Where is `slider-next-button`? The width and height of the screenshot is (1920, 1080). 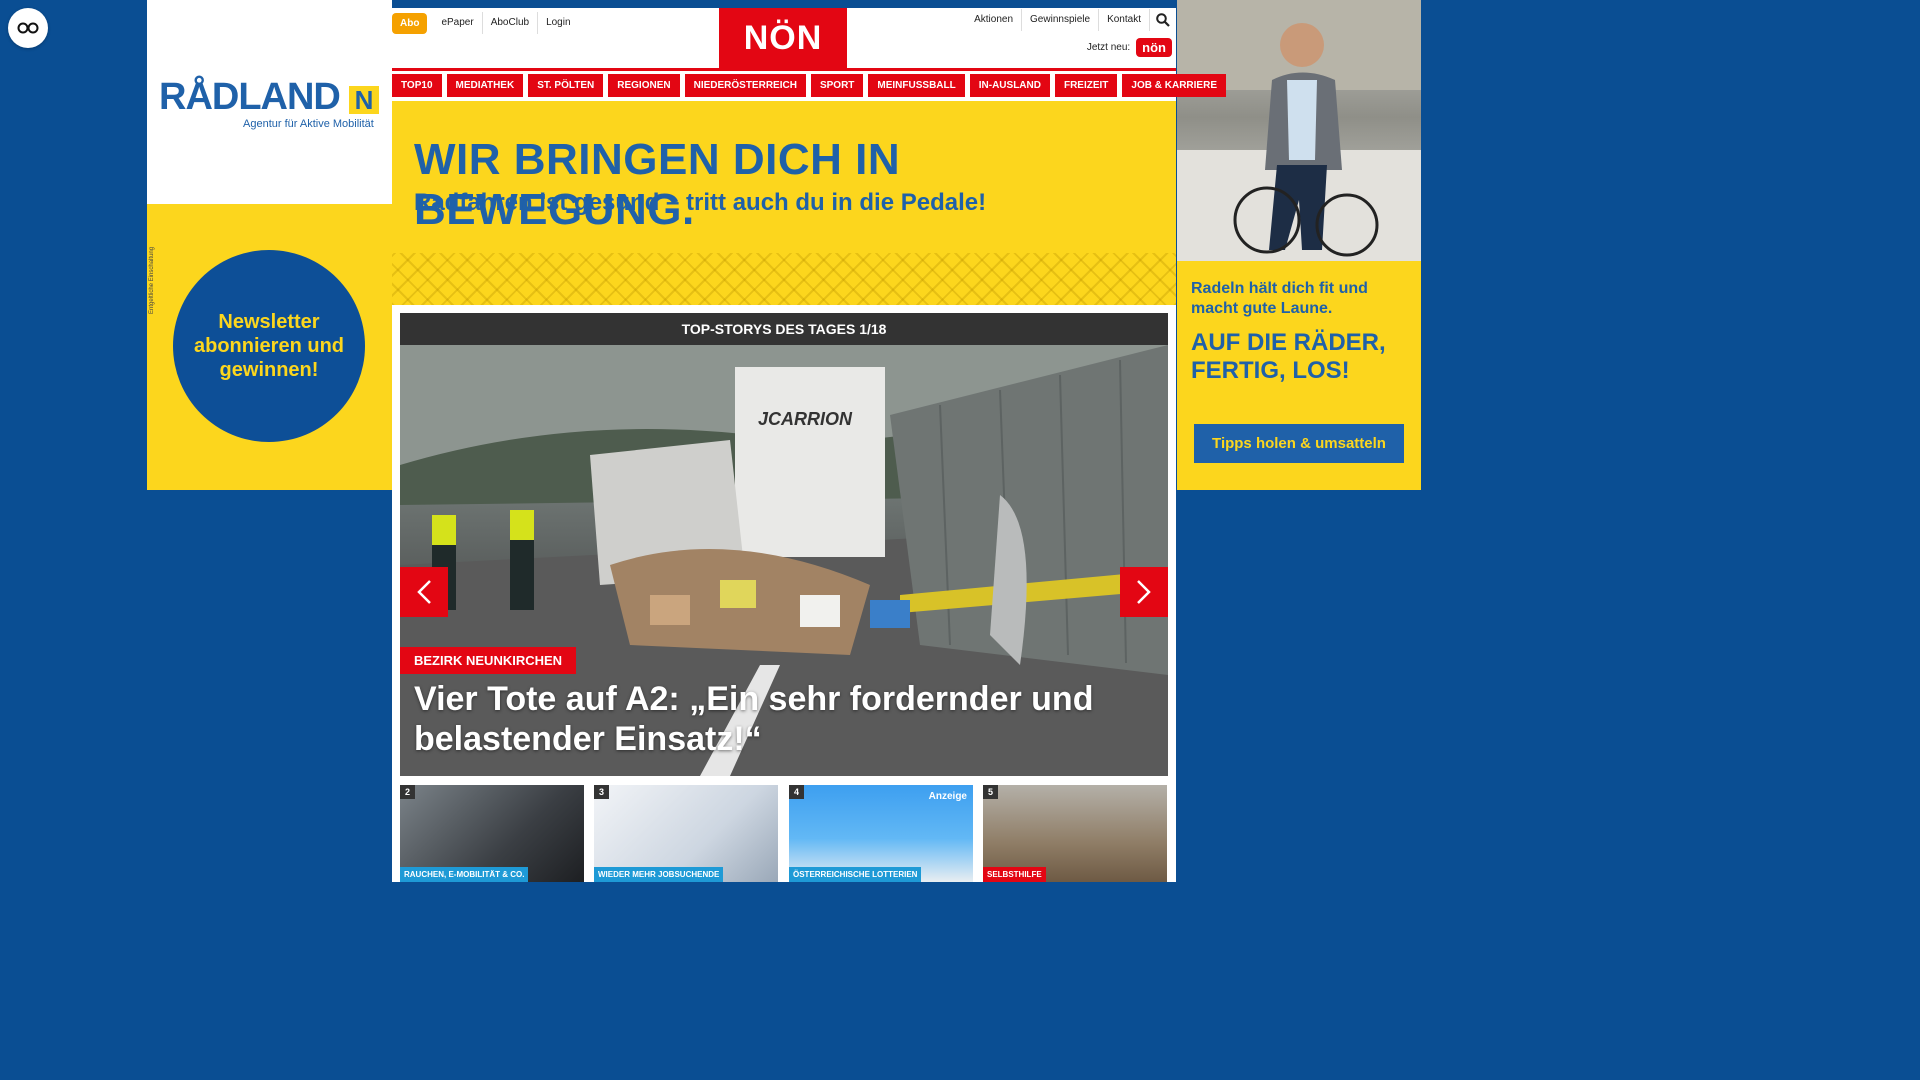 slider-next-button is located at coordinates (1144, 592).